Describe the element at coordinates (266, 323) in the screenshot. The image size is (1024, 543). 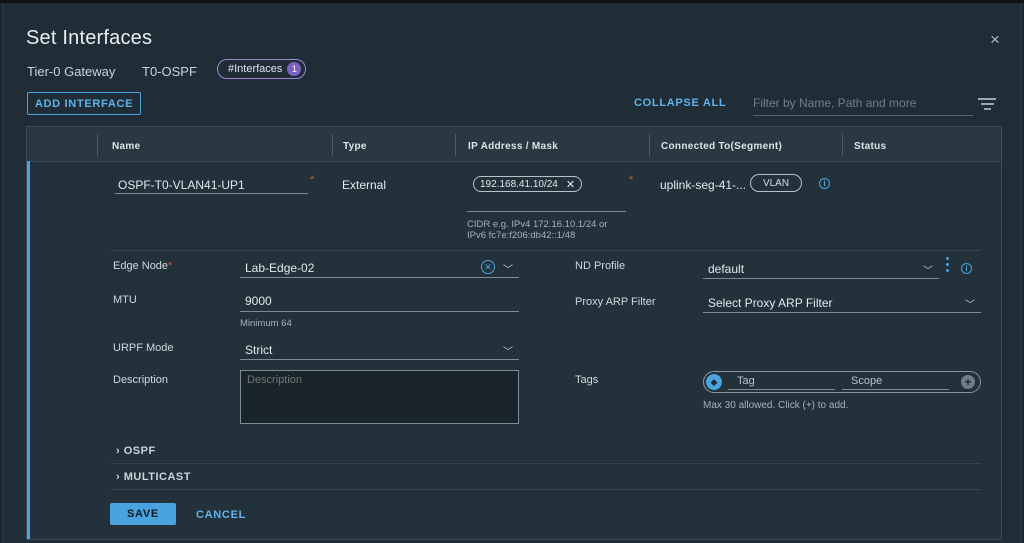
I see `mtu-help: Minimum 64` at that location.